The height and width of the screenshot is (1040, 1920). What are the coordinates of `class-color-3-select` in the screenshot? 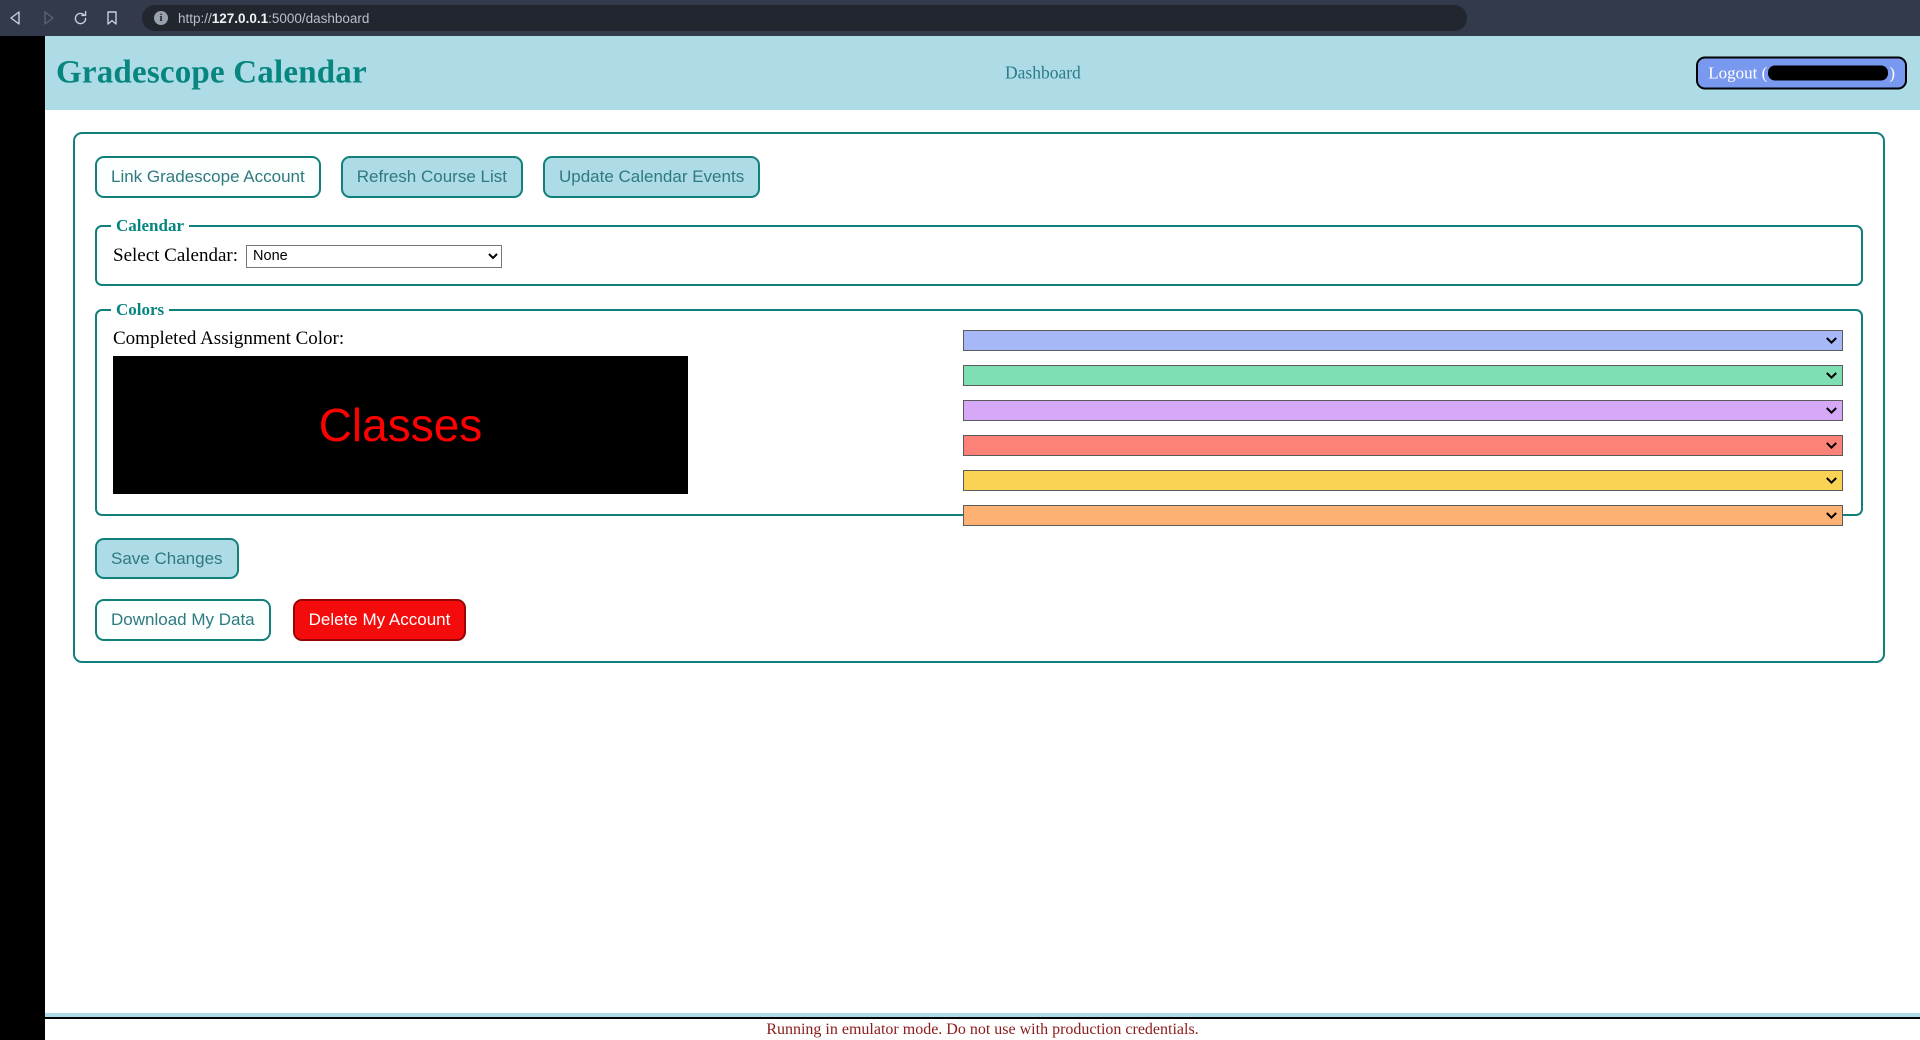 It's located at (1403, 445).